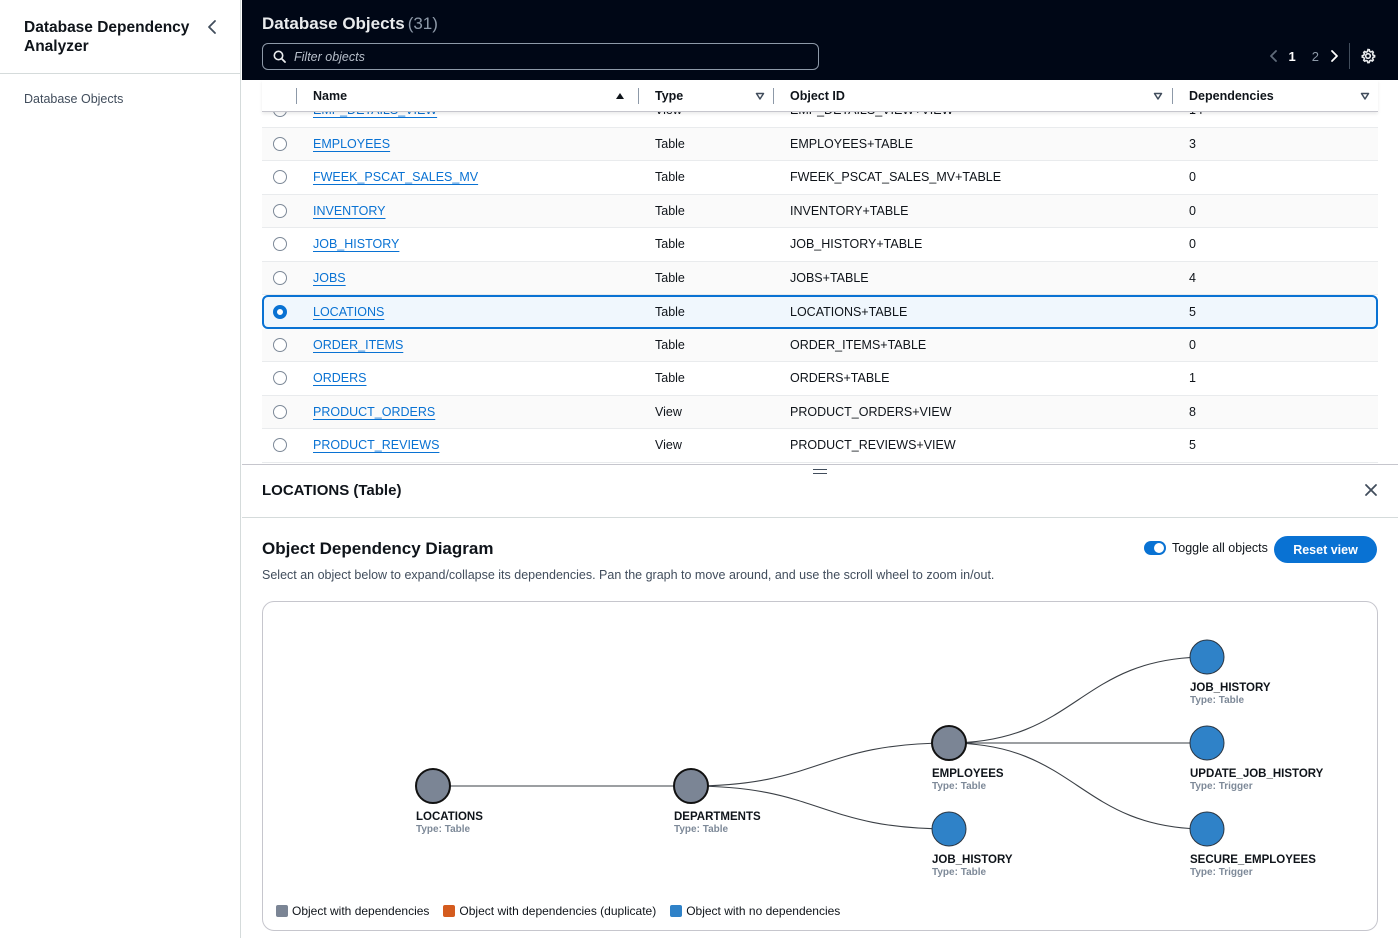 This screenshot has height=938, width=1398. I want to click on column-header-object-id: Object ID, so click(980, 96).